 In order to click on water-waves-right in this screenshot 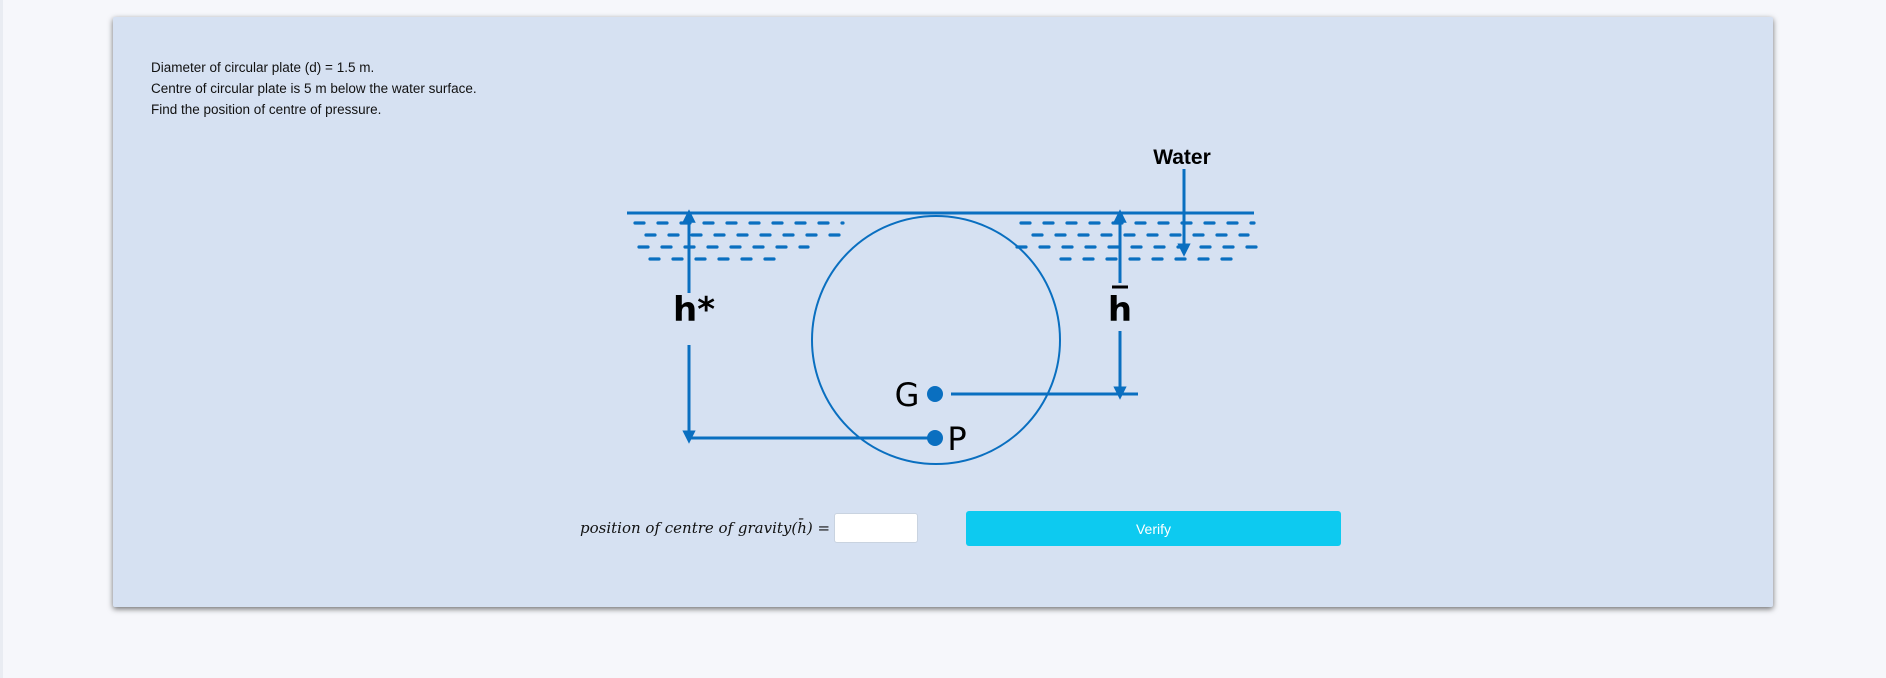, I will do `click(1138, 241)`.